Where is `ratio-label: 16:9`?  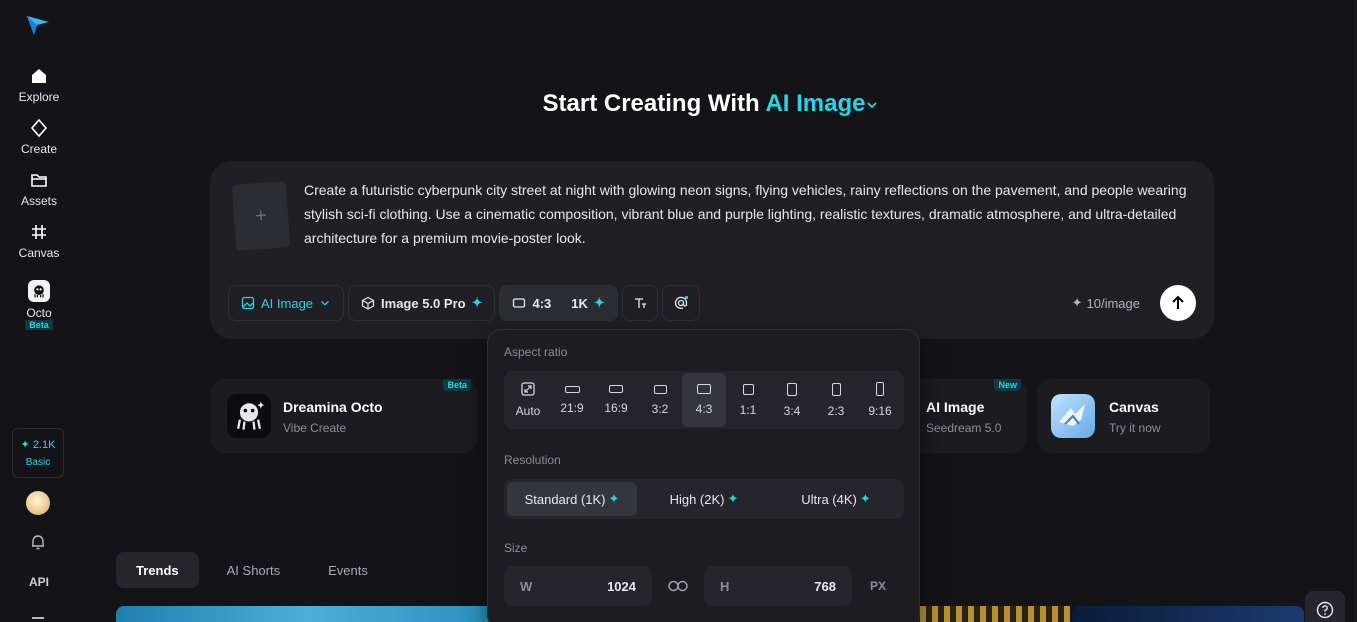 ratio-label: 16:9 is located at coordinates (616, 408).